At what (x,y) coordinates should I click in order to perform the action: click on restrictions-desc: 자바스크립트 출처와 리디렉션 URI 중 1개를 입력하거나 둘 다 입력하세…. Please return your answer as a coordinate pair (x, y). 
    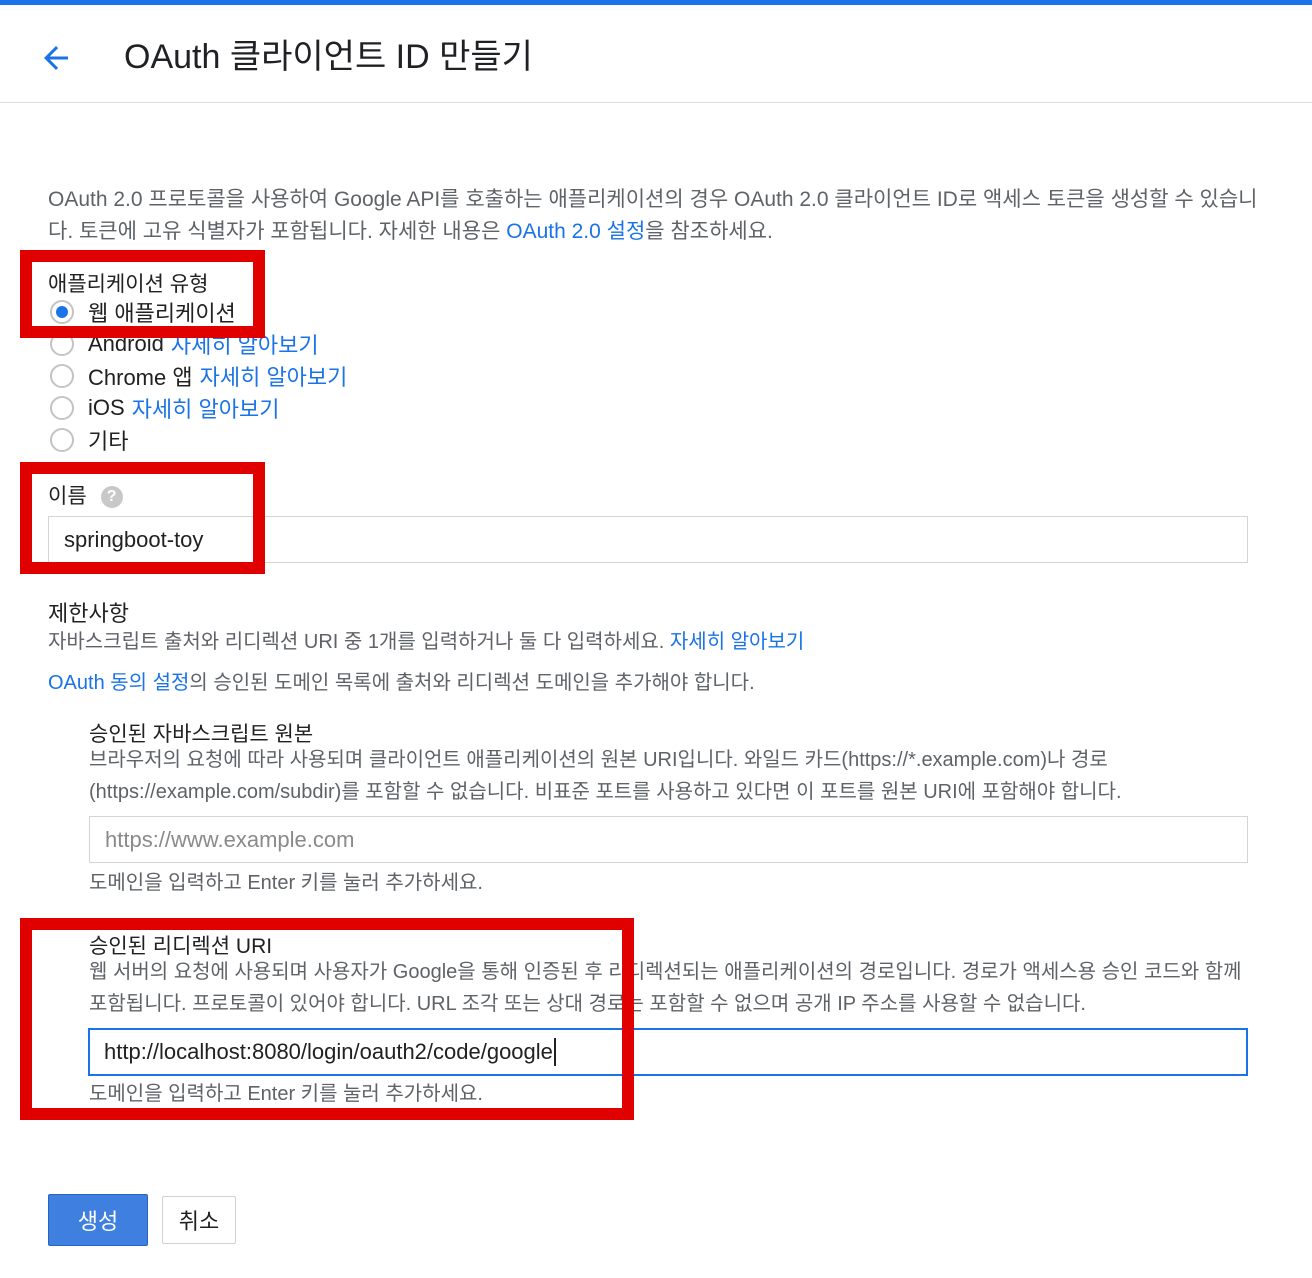
    Looking at the image, I should click on (426, 642).